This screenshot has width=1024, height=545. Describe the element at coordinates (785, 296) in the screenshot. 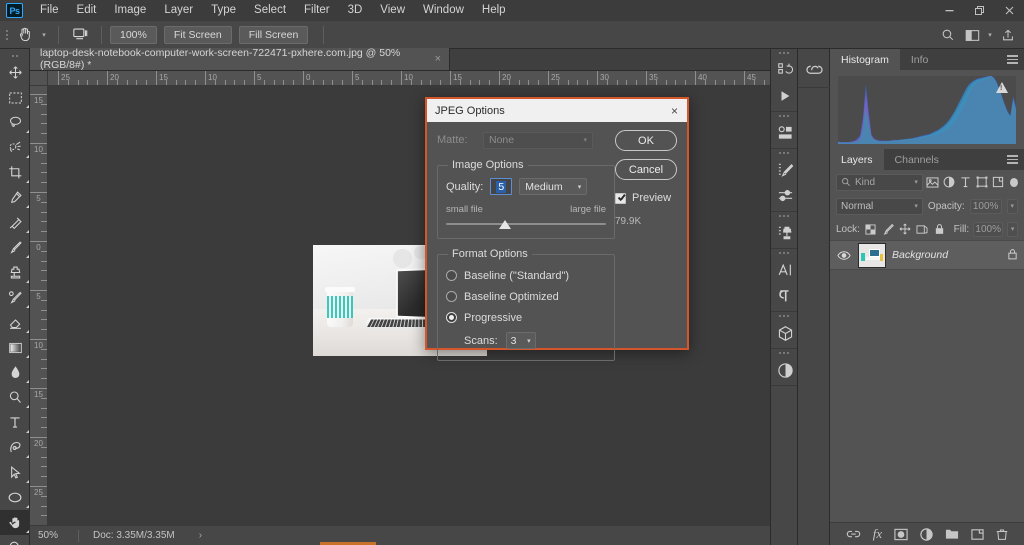

I see `paragraph-icon` at that location.